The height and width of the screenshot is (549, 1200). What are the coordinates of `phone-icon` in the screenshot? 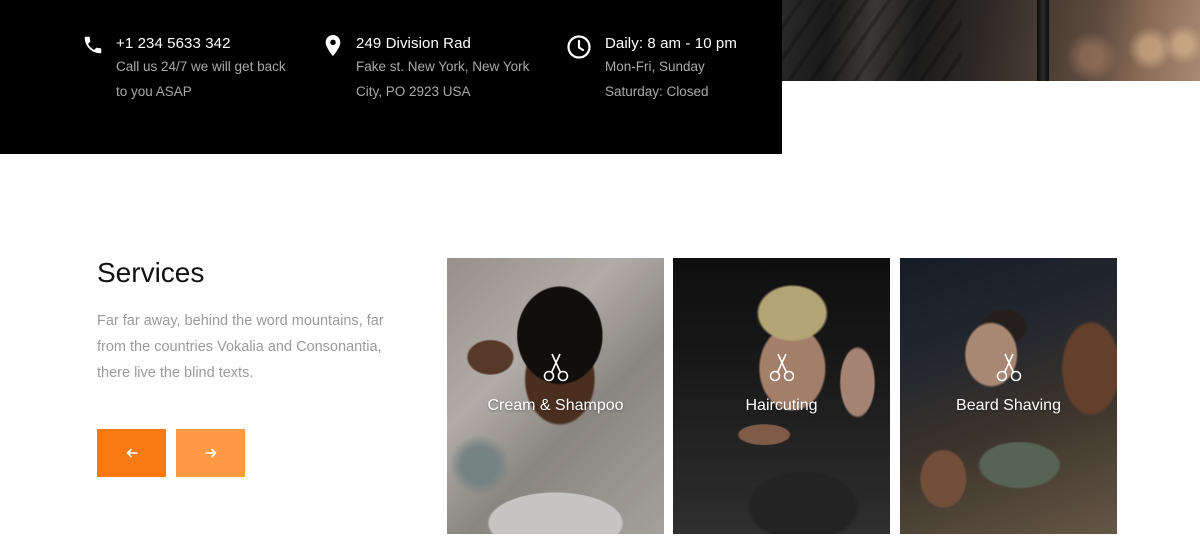 It's located at (97, 47).